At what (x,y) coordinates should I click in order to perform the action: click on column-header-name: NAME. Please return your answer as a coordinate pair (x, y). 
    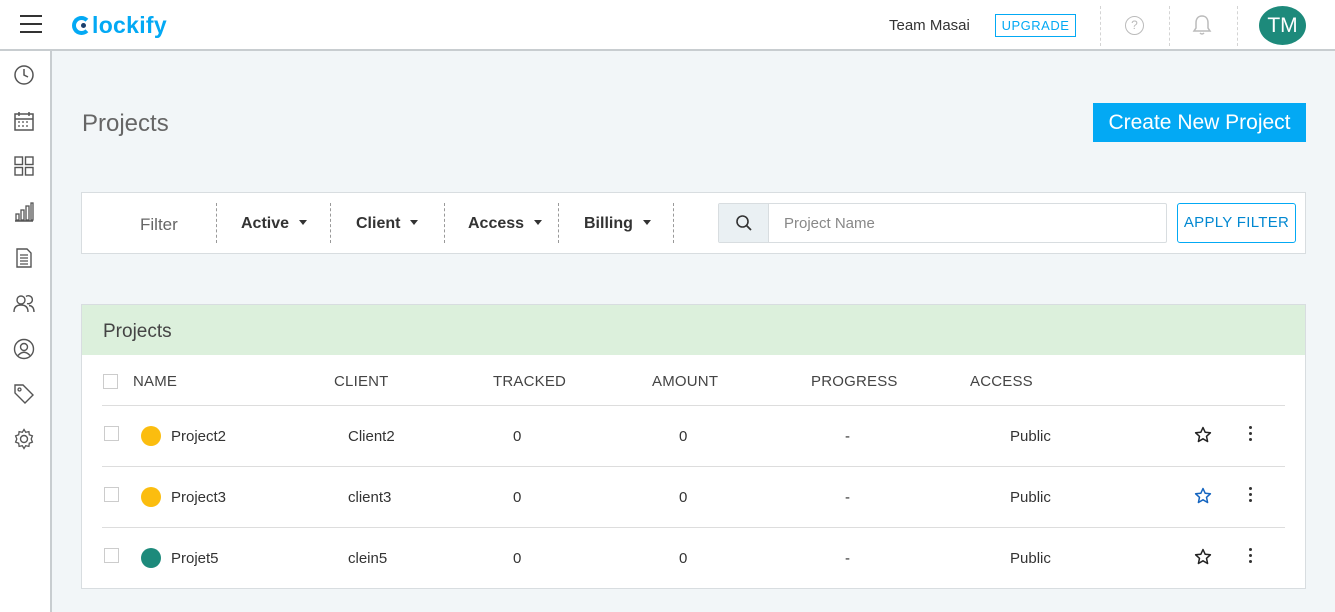
    Looking at the image, I should click on (155, 381).